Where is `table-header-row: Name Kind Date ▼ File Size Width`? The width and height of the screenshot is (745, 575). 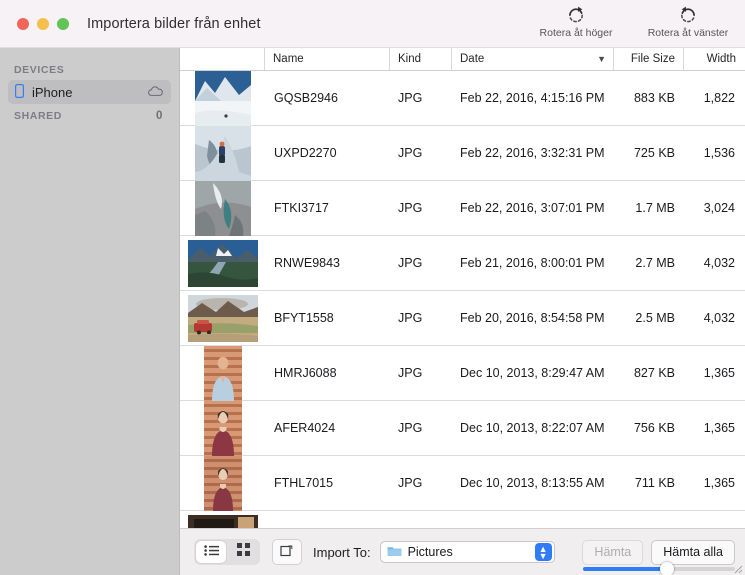
table-header-row: Name Kind Date ▼ File Size Width is located at coordinates (462, 59).